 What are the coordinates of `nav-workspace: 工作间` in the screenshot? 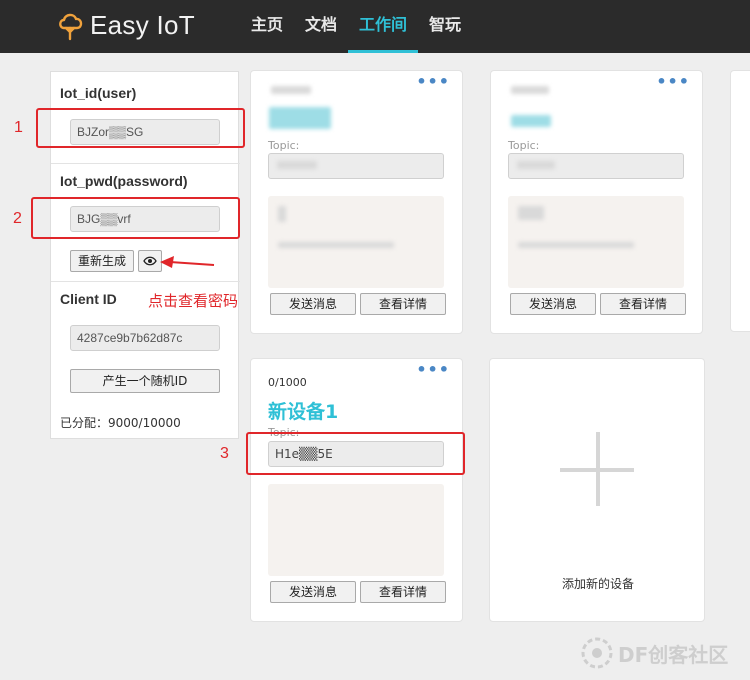 It's located at (383, 26).